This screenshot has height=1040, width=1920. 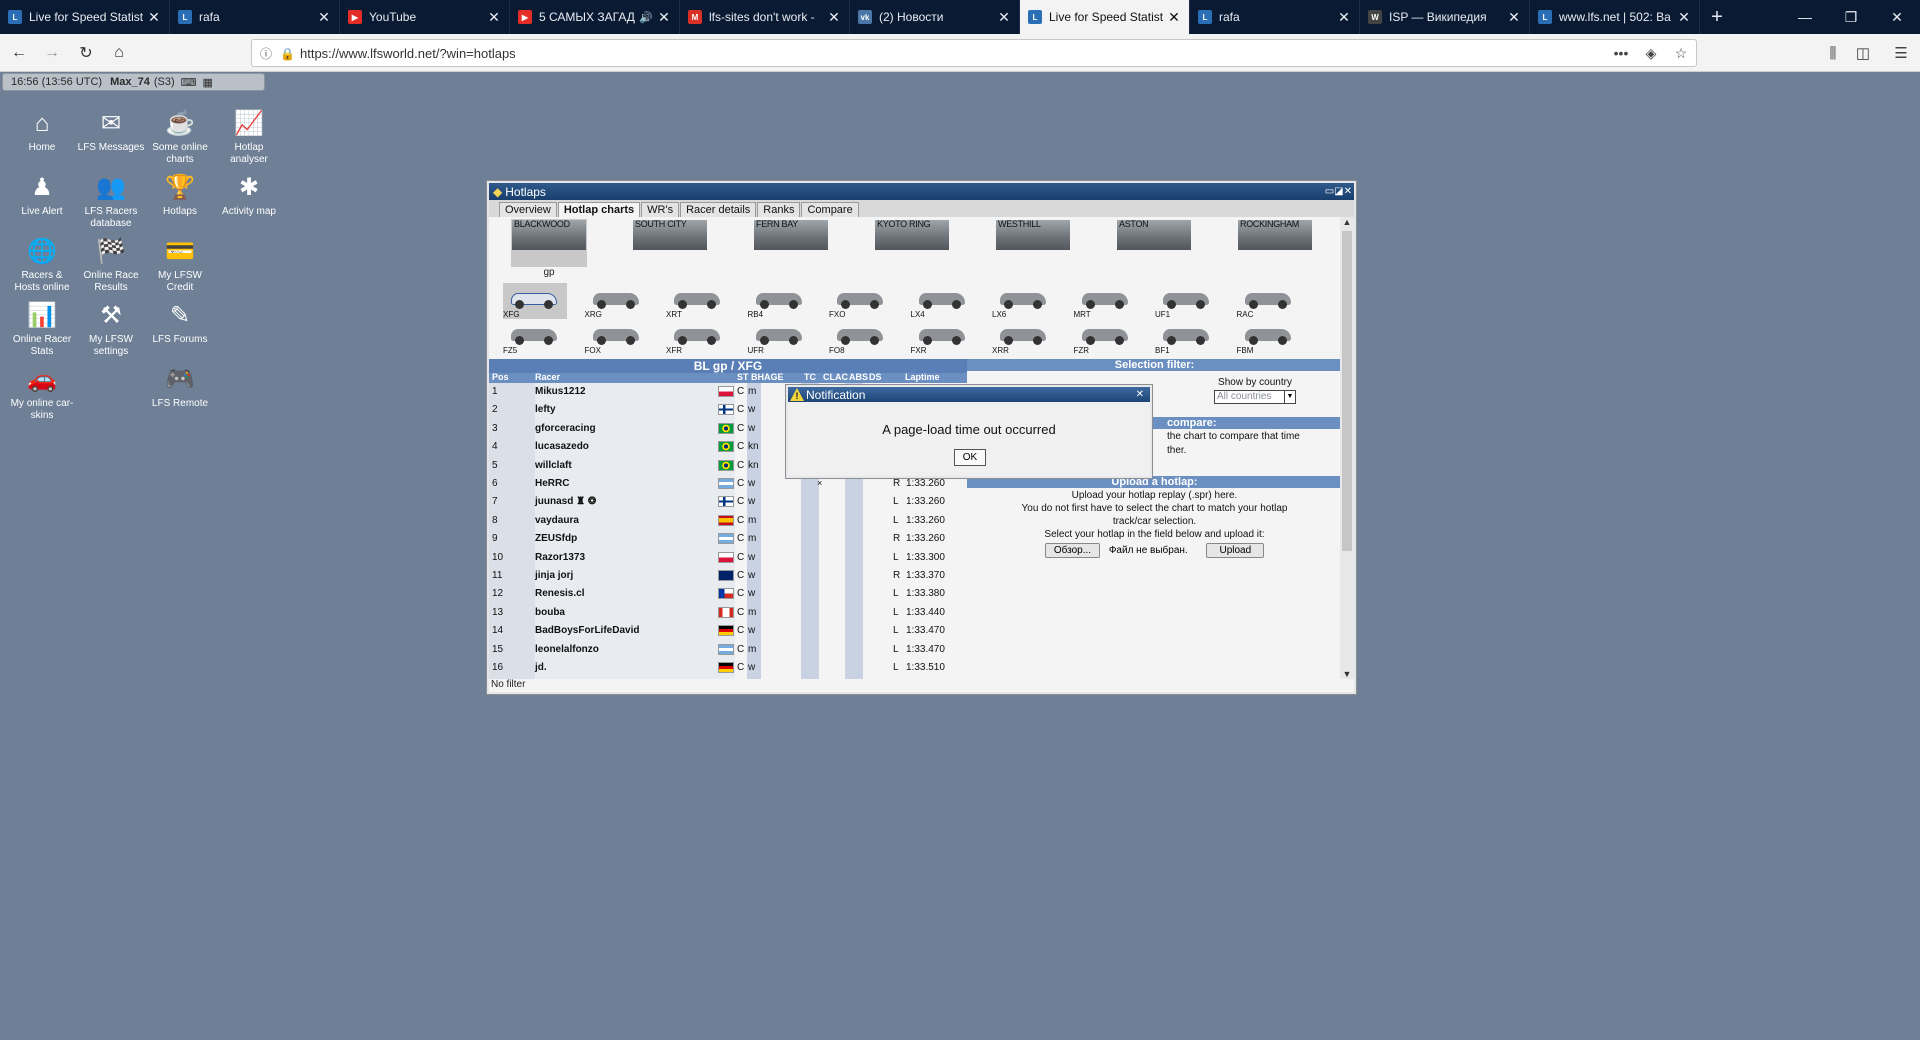 I want to click on row-laptime: 1:33.510, so click(x=925, y=667).